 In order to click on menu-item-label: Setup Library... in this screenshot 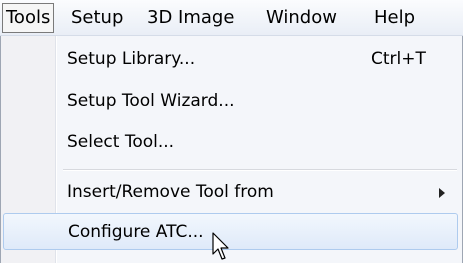, I will do `click(131, 59)`.